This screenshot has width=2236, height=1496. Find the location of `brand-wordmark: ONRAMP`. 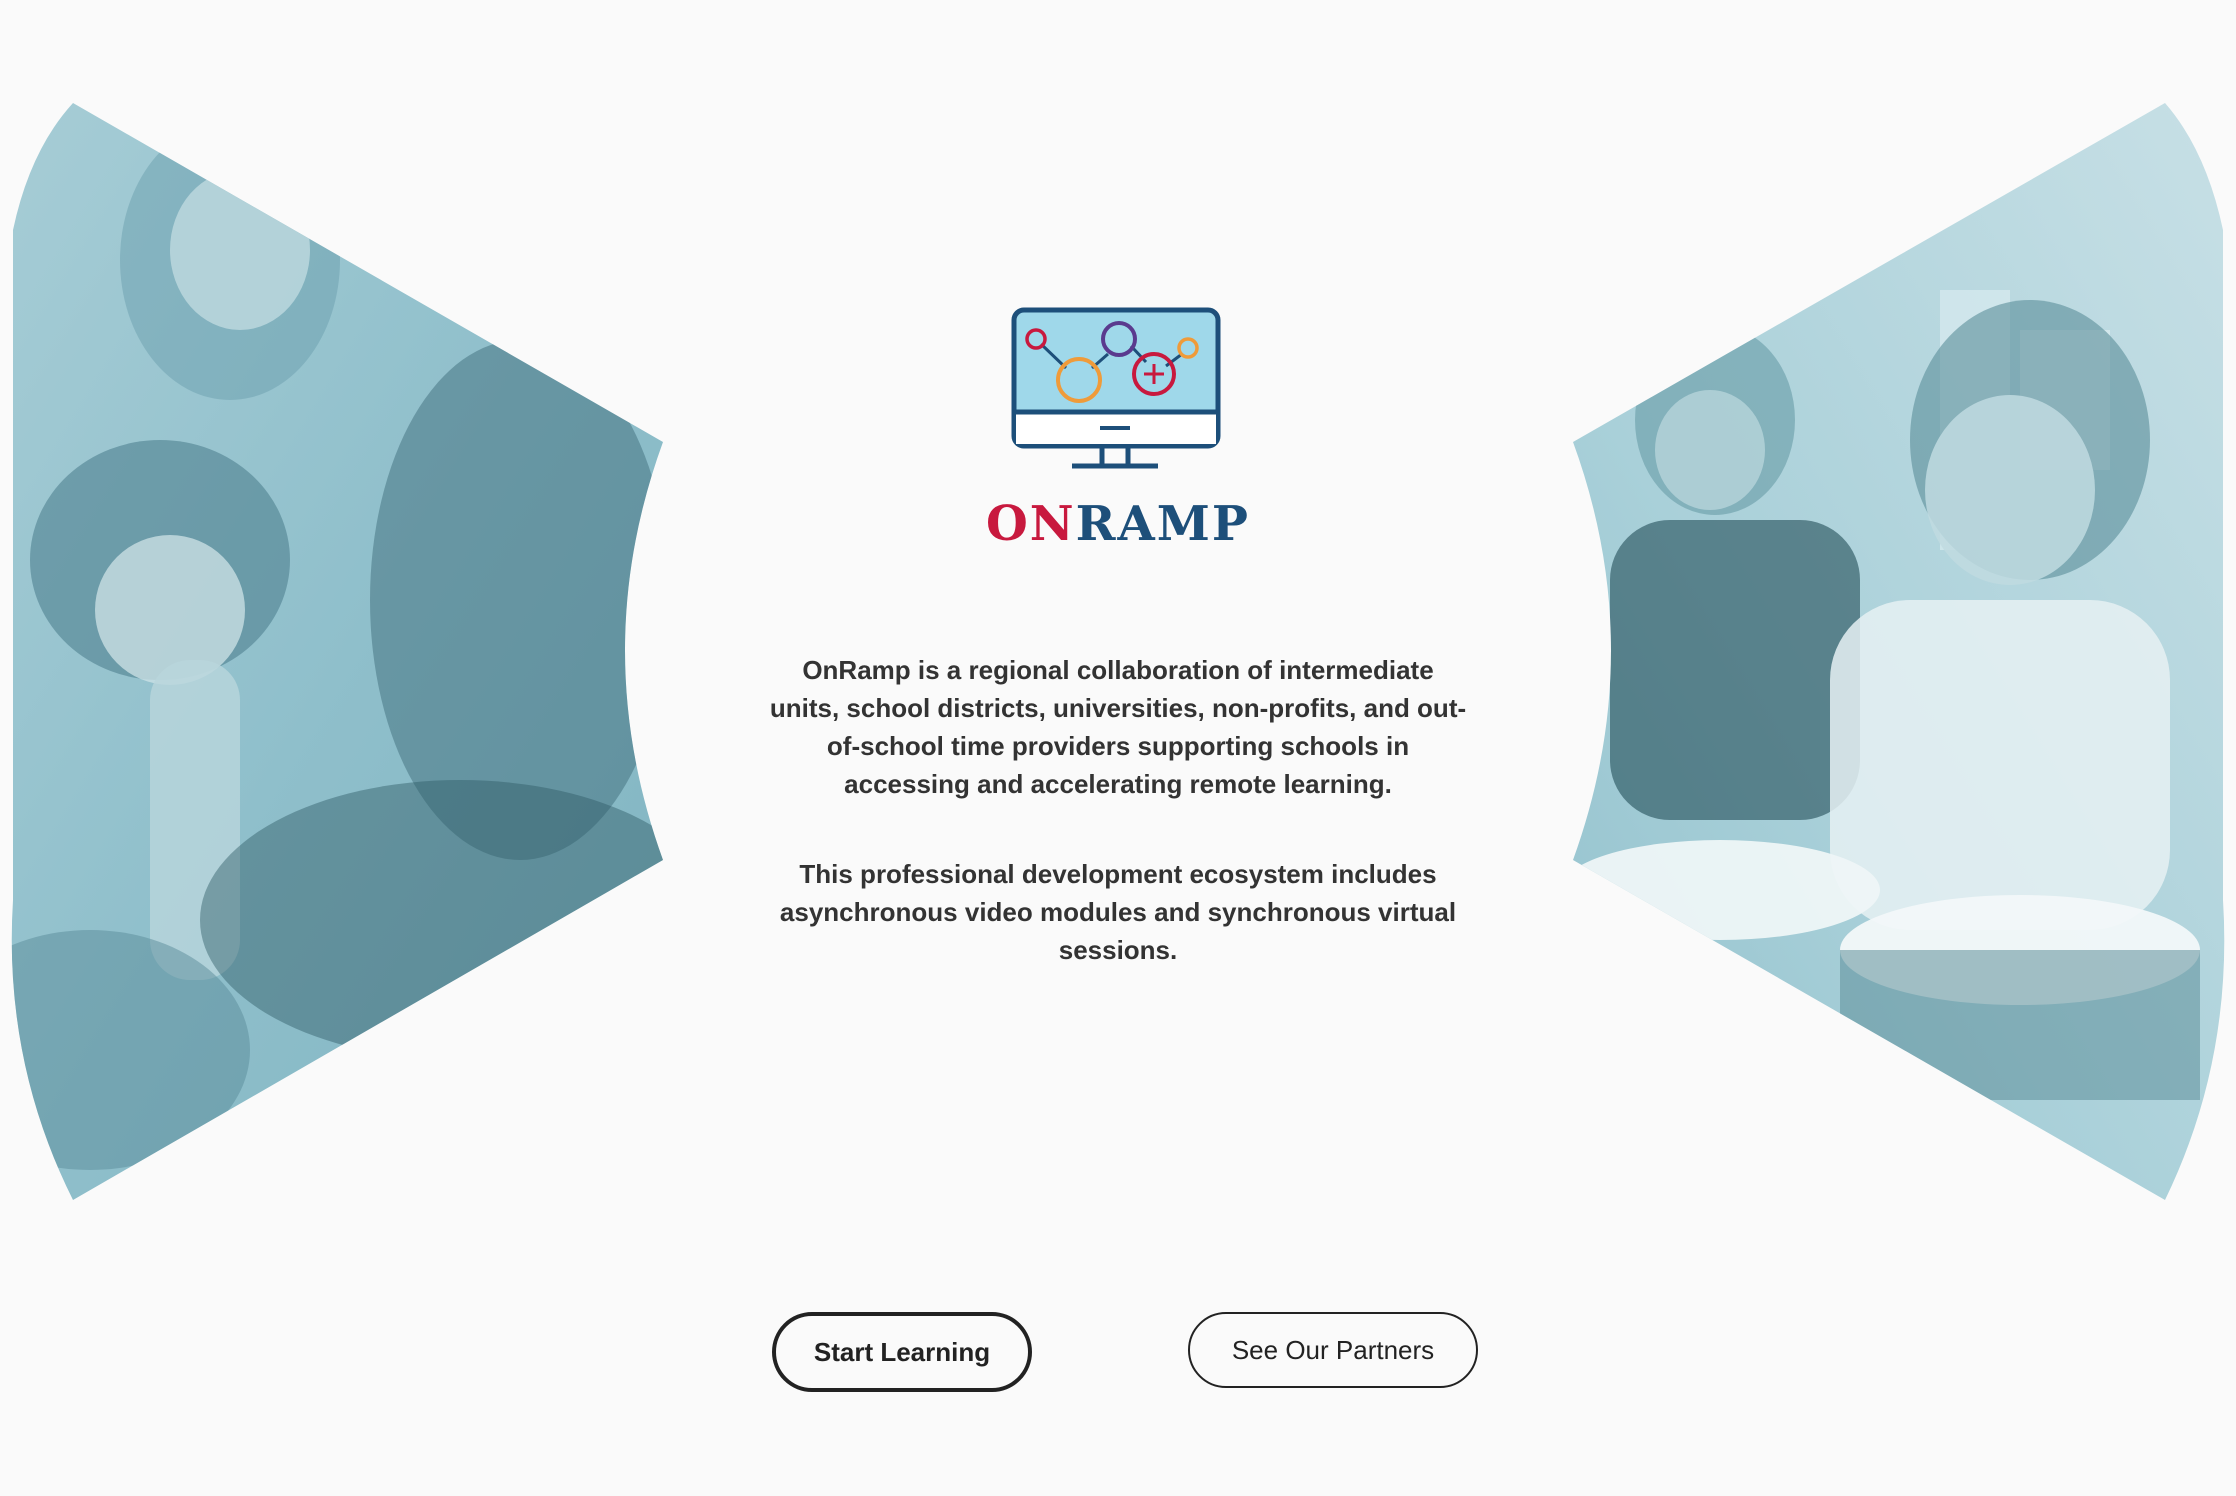

brand-wordmark: ONRAMP is located at coordinates (1118, 524).